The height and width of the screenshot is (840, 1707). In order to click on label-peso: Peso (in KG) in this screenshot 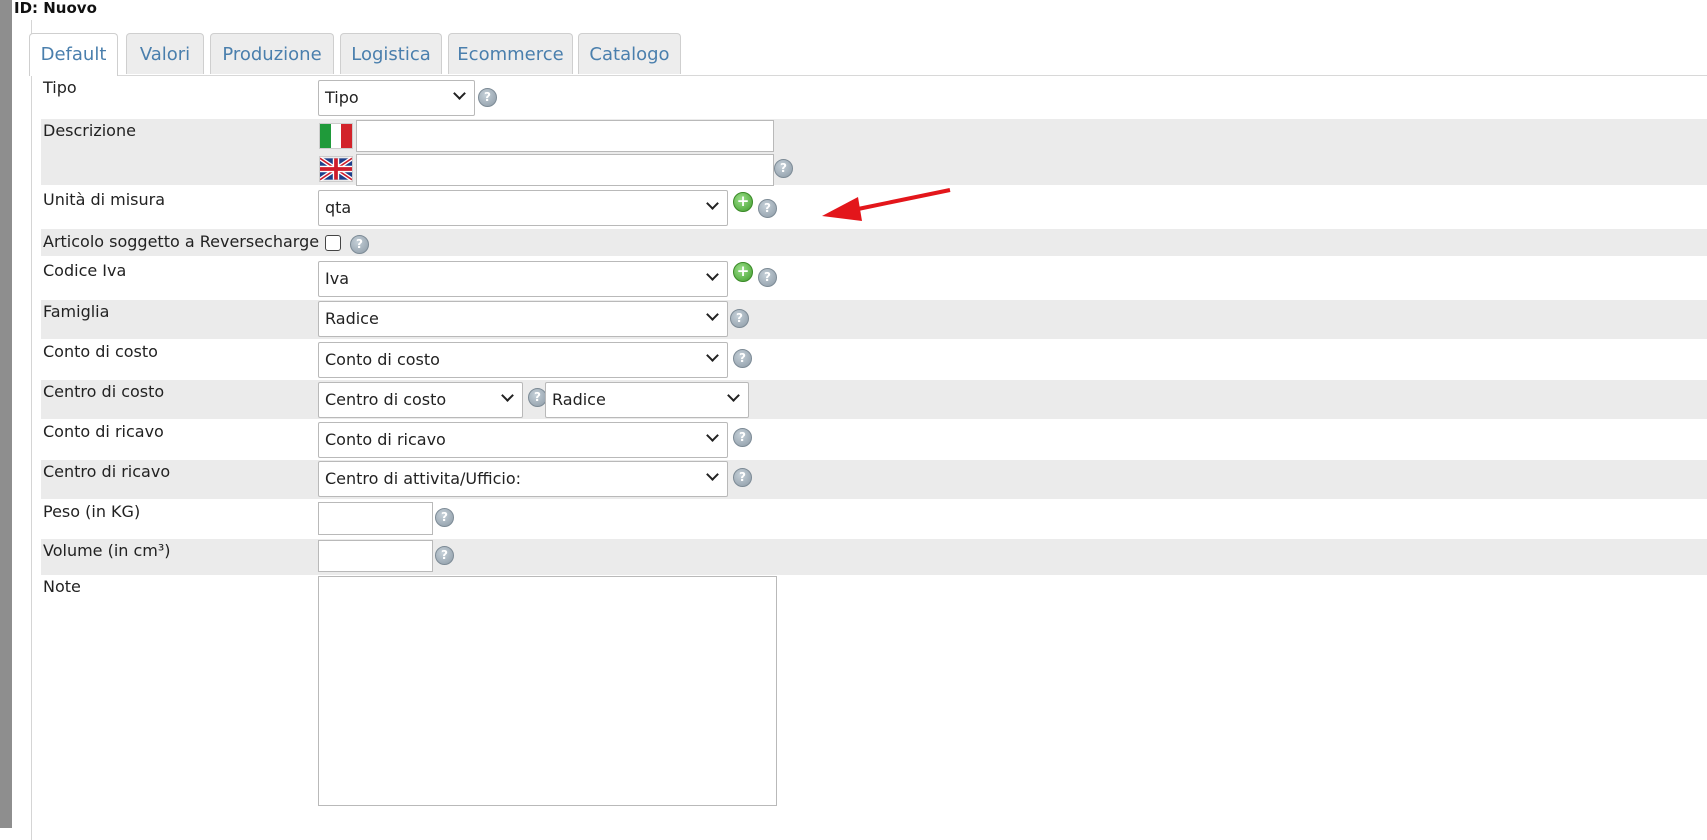, I will do `click(92, 511)`.